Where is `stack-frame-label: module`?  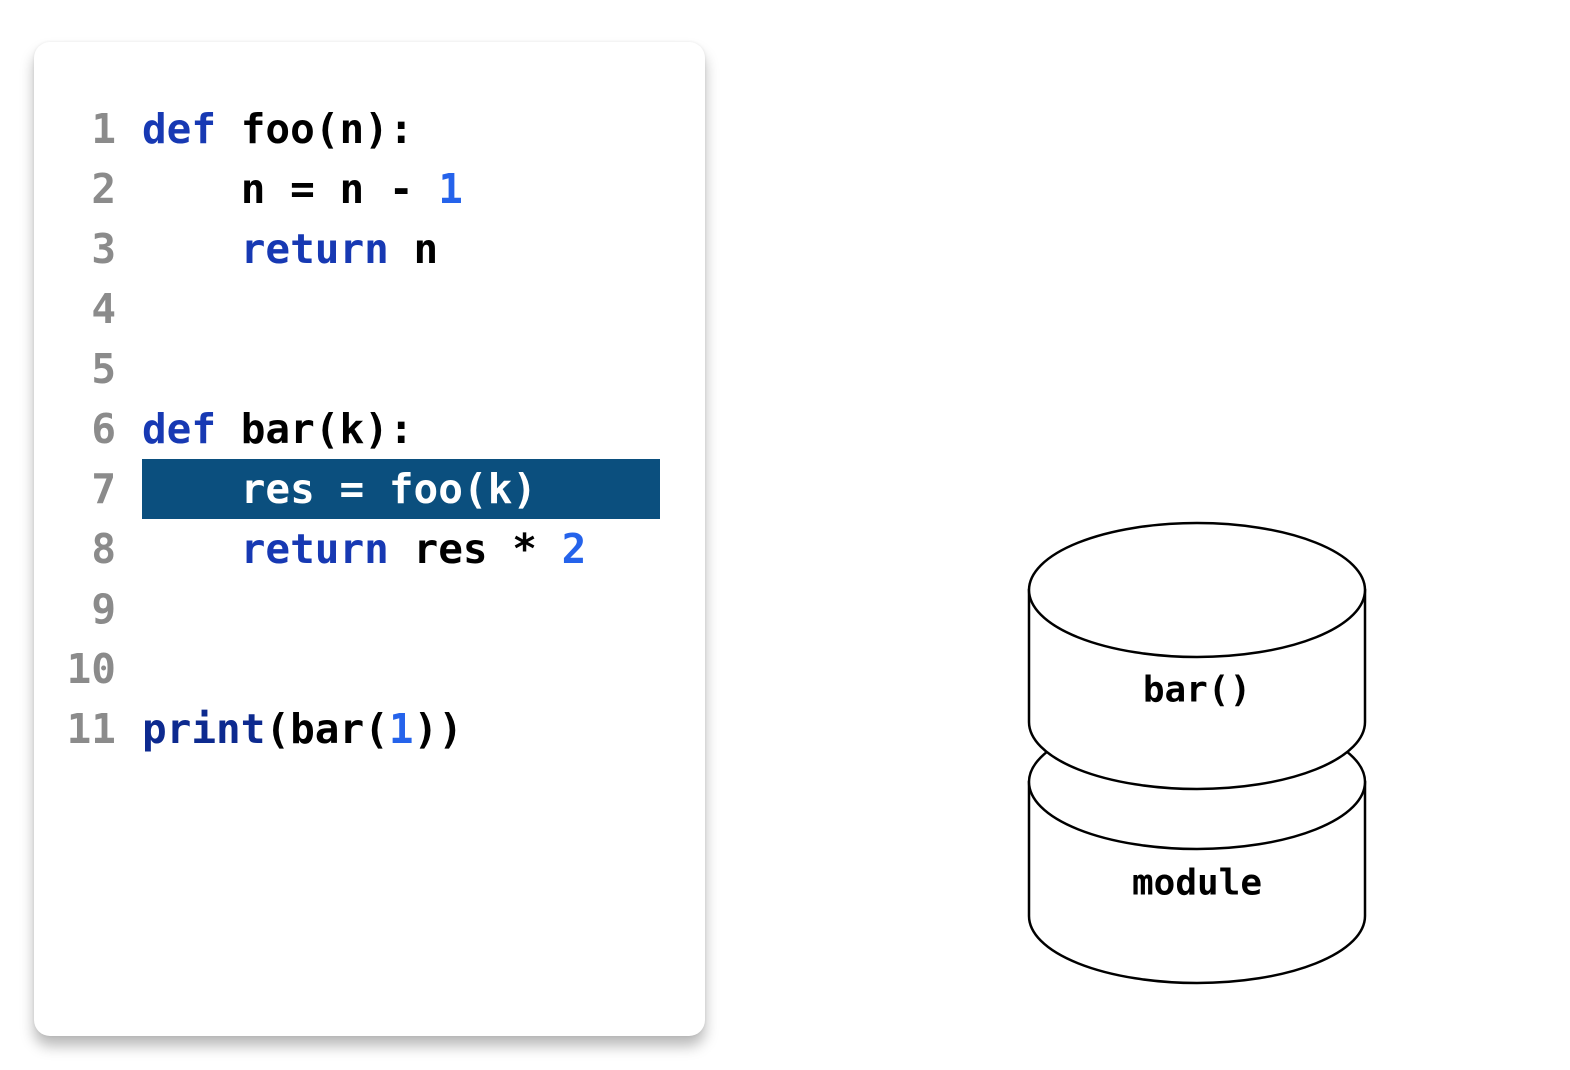 stack-frame-label: module is located at coordinates (1197, 883).